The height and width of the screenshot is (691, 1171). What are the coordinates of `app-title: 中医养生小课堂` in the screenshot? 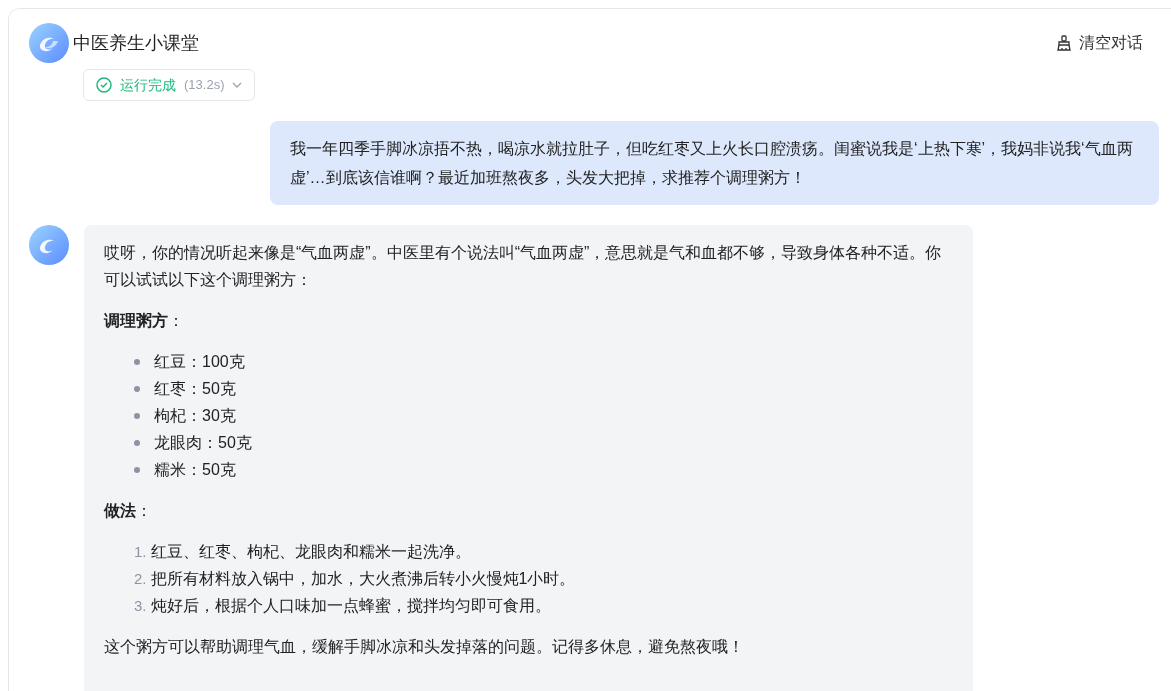 It's located at (136, 43).